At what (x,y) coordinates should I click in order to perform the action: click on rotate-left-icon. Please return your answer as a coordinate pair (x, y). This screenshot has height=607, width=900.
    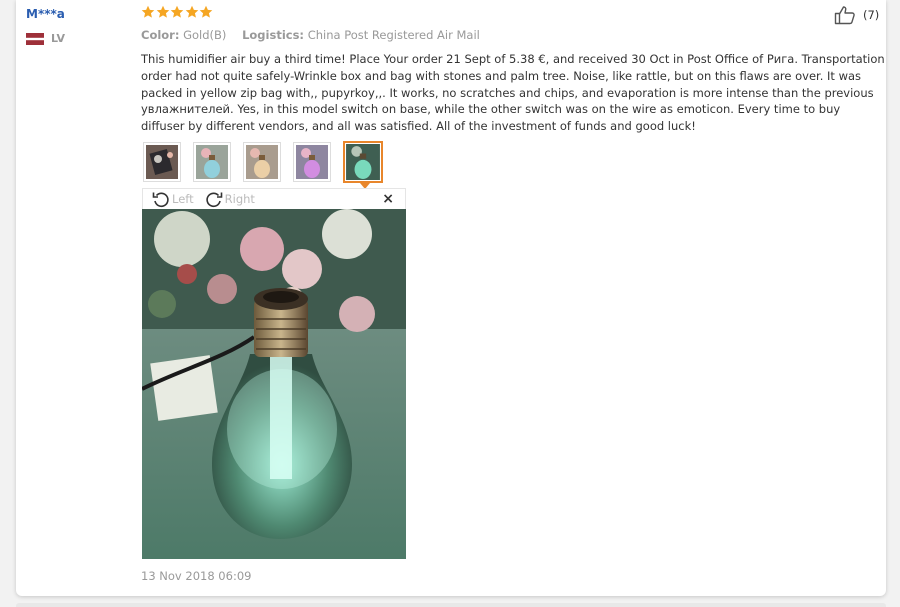
    Looking at the image, I should click on (161, 199).